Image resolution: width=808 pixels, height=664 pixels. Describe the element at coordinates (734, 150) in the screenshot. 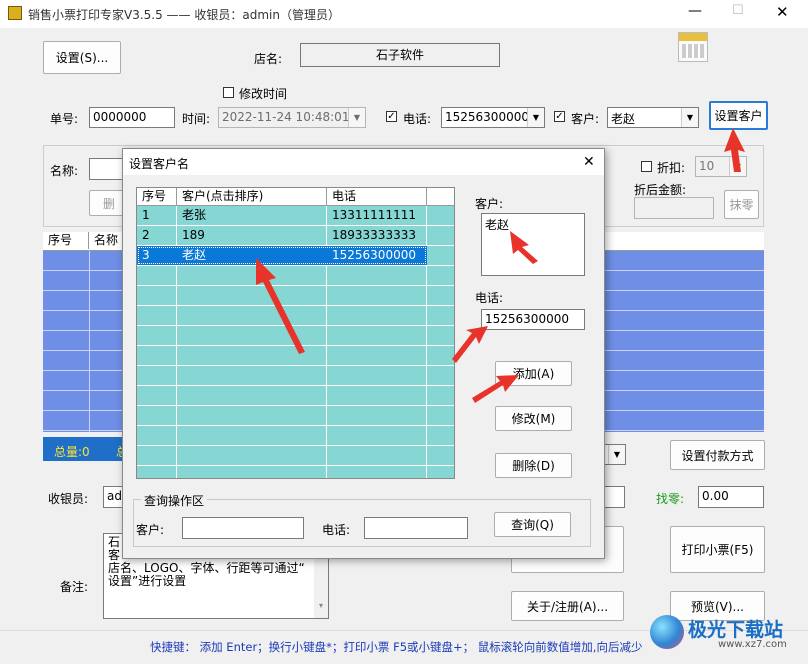

I see `arrow-to-set-customer` at that location.